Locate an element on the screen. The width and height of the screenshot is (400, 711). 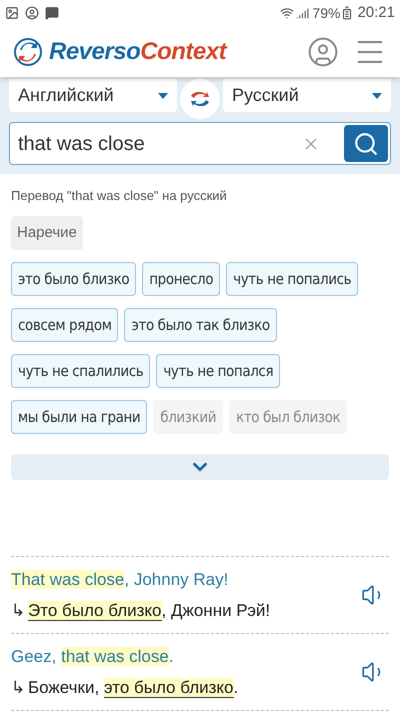
translation-chip: чуть не спалились is located at coordinates (80, 371).